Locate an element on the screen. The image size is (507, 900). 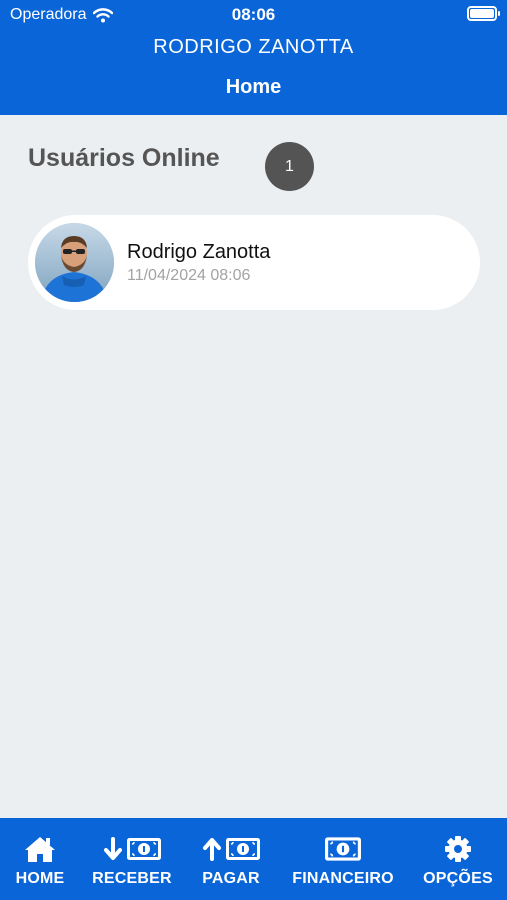
status-bar: Operadora 08:06 is located at coordinates (253, 15).